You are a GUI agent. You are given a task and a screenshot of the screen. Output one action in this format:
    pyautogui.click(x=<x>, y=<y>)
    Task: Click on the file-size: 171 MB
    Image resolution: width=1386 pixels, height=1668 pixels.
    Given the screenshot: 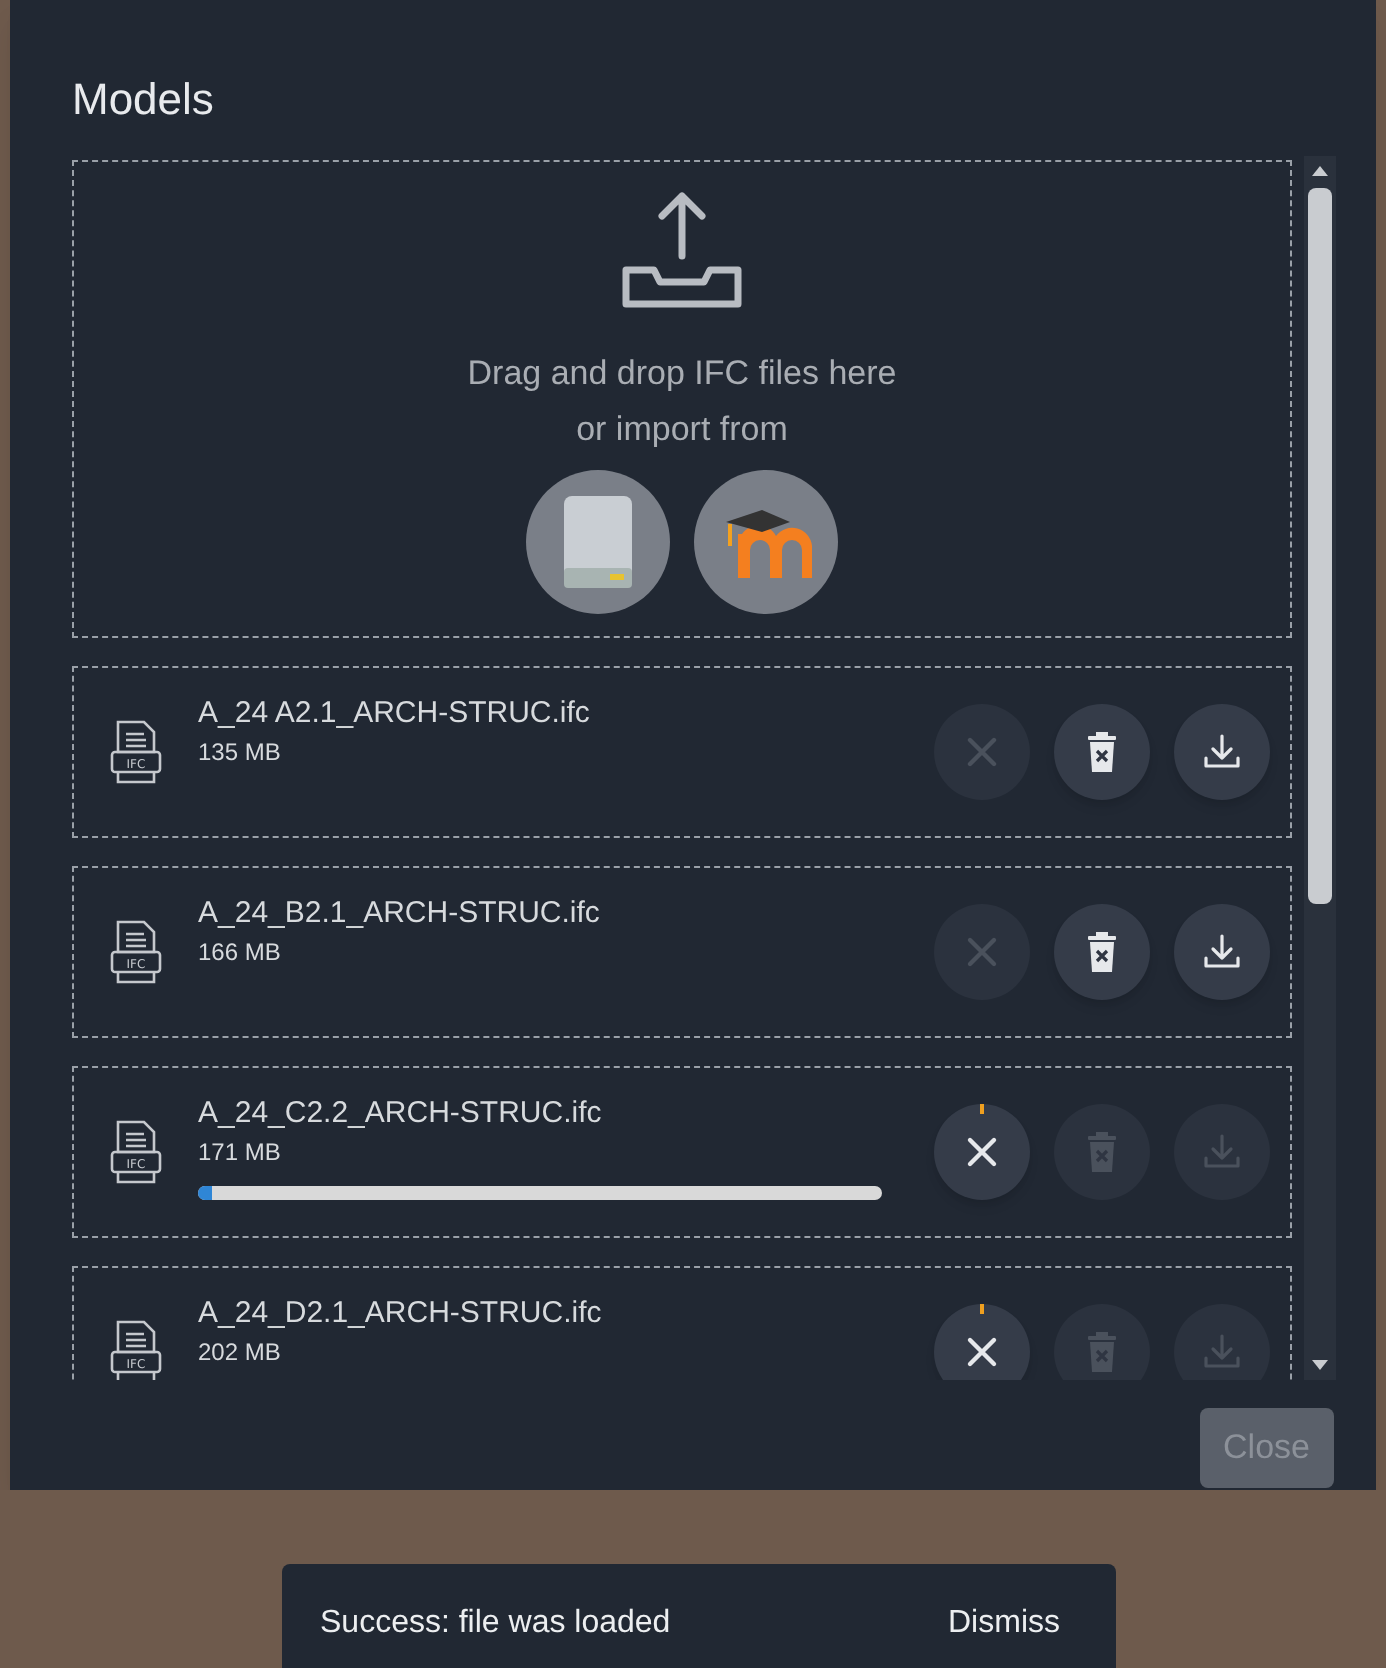 What is the action you would take?
    pyautogui.click(x=240, y=1153)
    